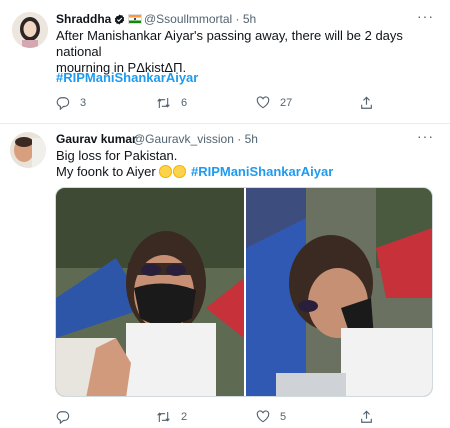 The height and width of the screenshot is (428, 450). I want to click on reply-button, so click(68, 417).